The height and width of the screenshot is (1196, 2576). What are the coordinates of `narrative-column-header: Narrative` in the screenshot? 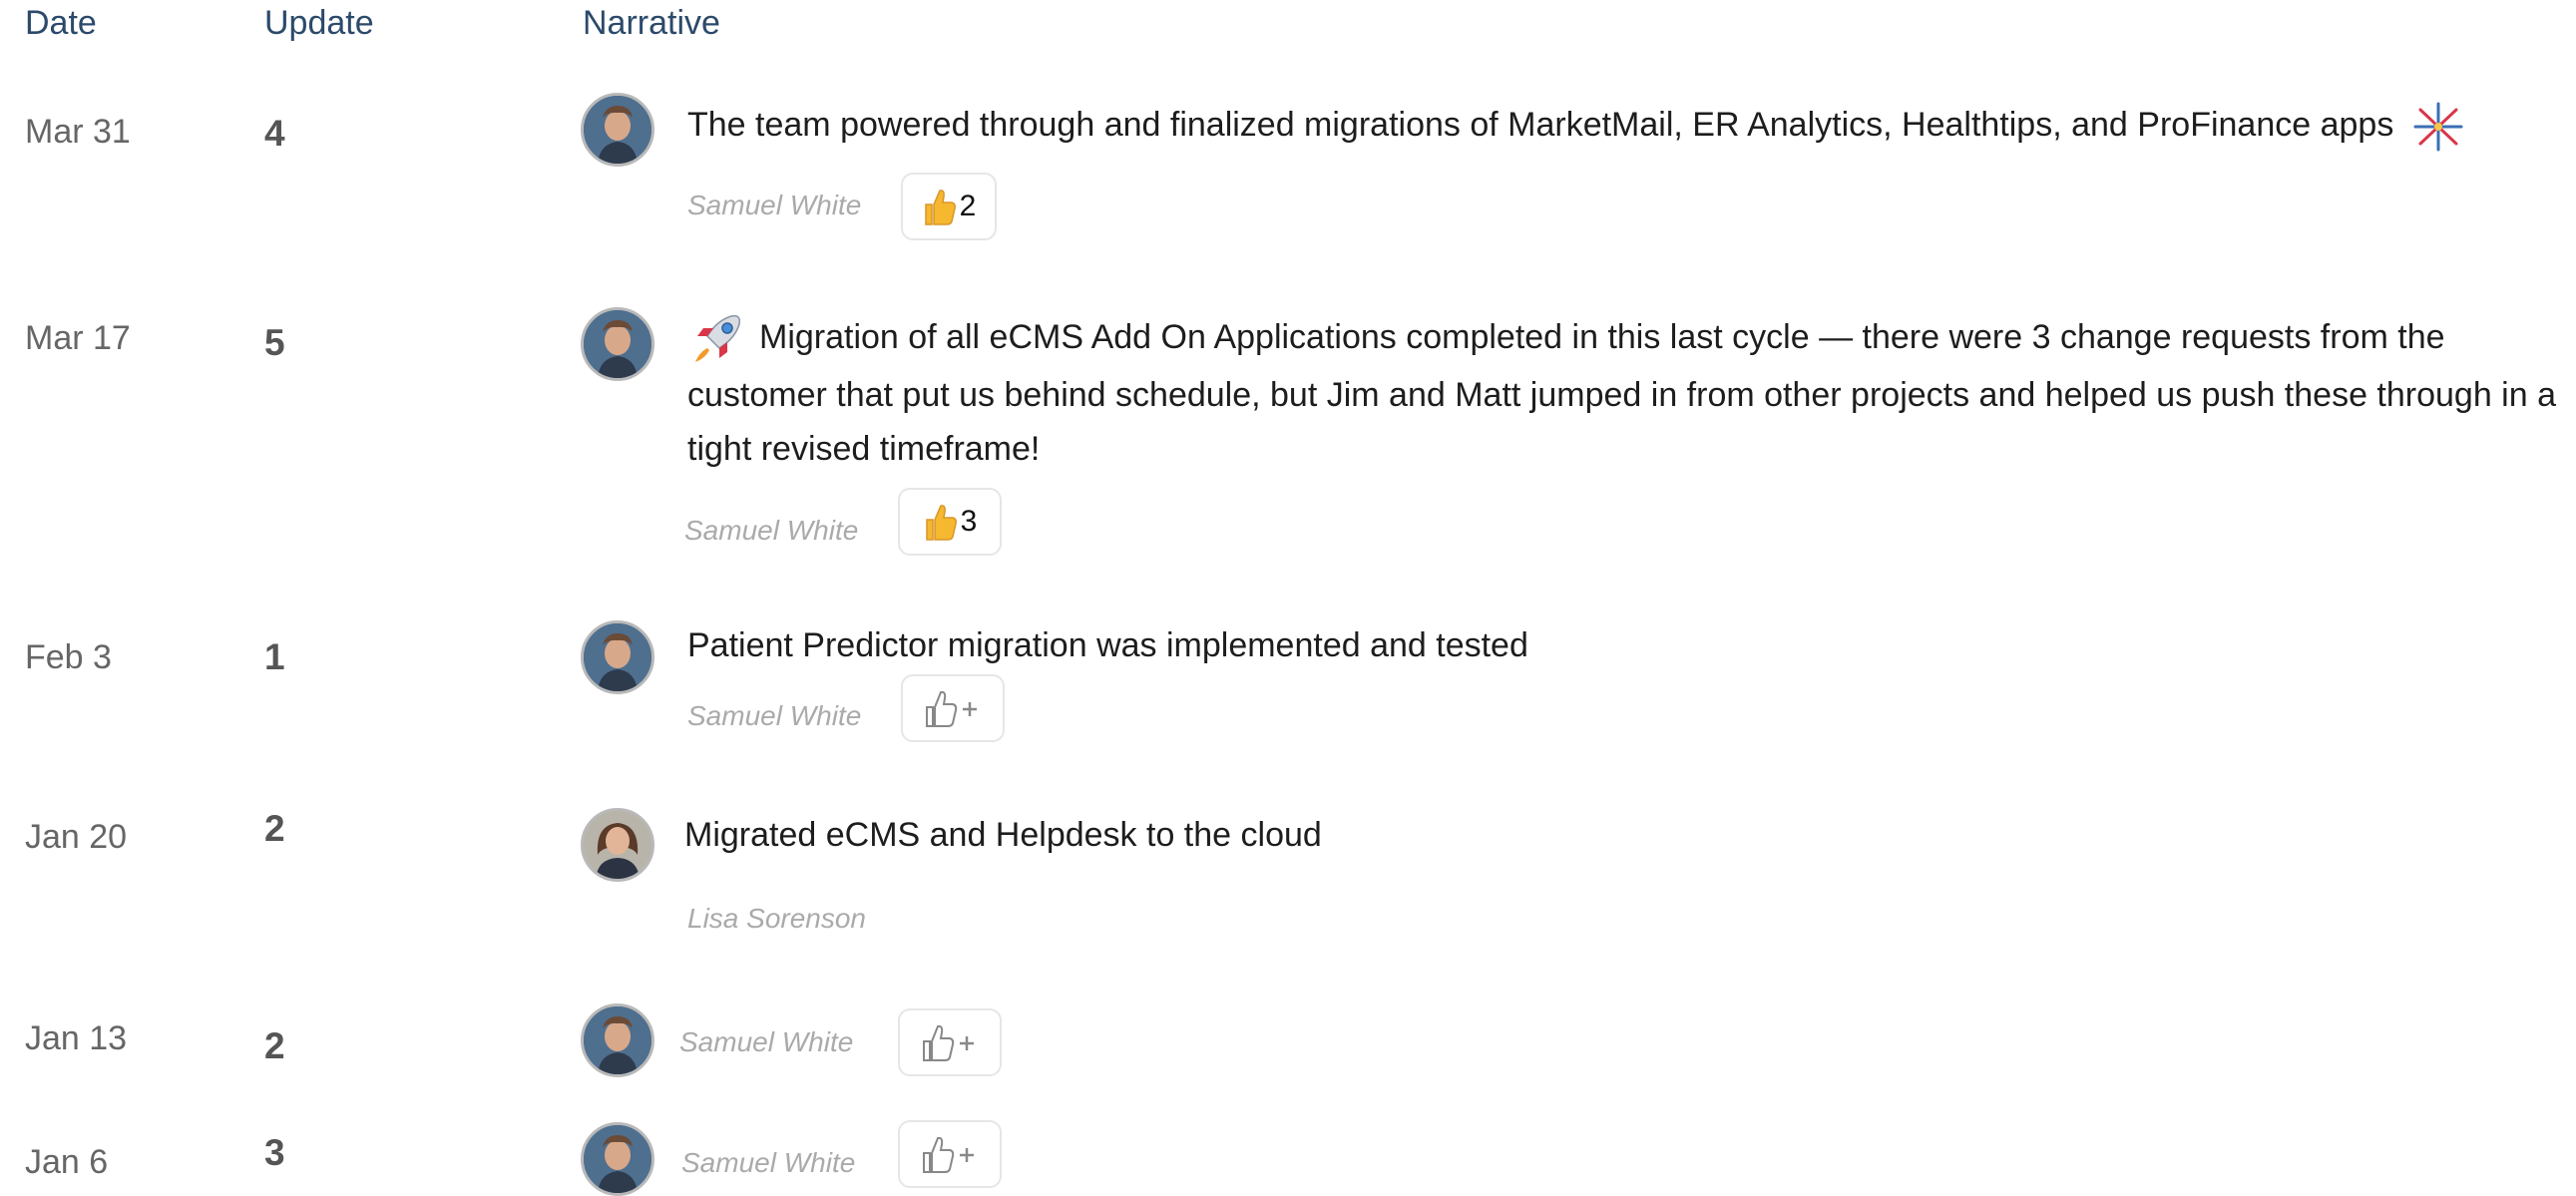 It's located at (651, 23).